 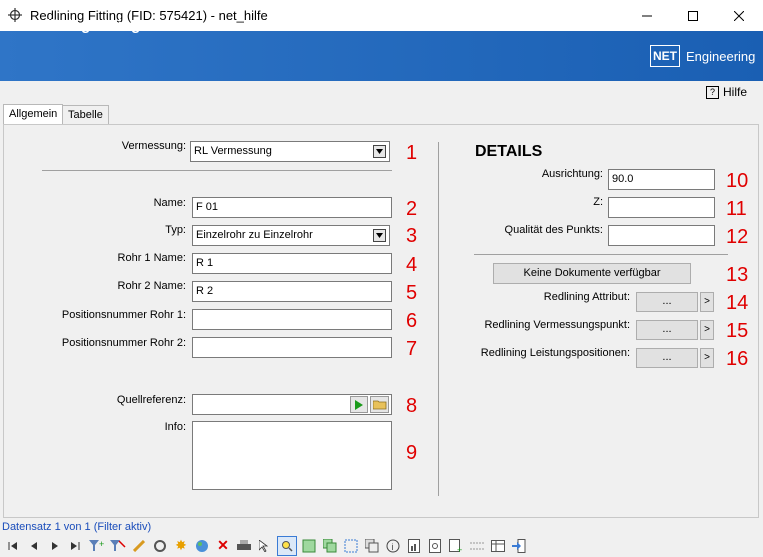 What do you see at coordinates (381, 56) in the screenshot?
I see `header-banner` at bounding box center [381, 56].